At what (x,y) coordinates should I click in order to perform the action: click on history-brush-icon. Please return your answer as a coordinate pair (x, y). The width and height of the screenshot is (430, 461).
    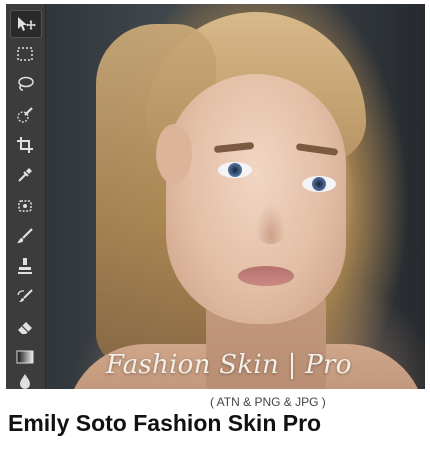
    Looking at the image, I should click on (25, 297).